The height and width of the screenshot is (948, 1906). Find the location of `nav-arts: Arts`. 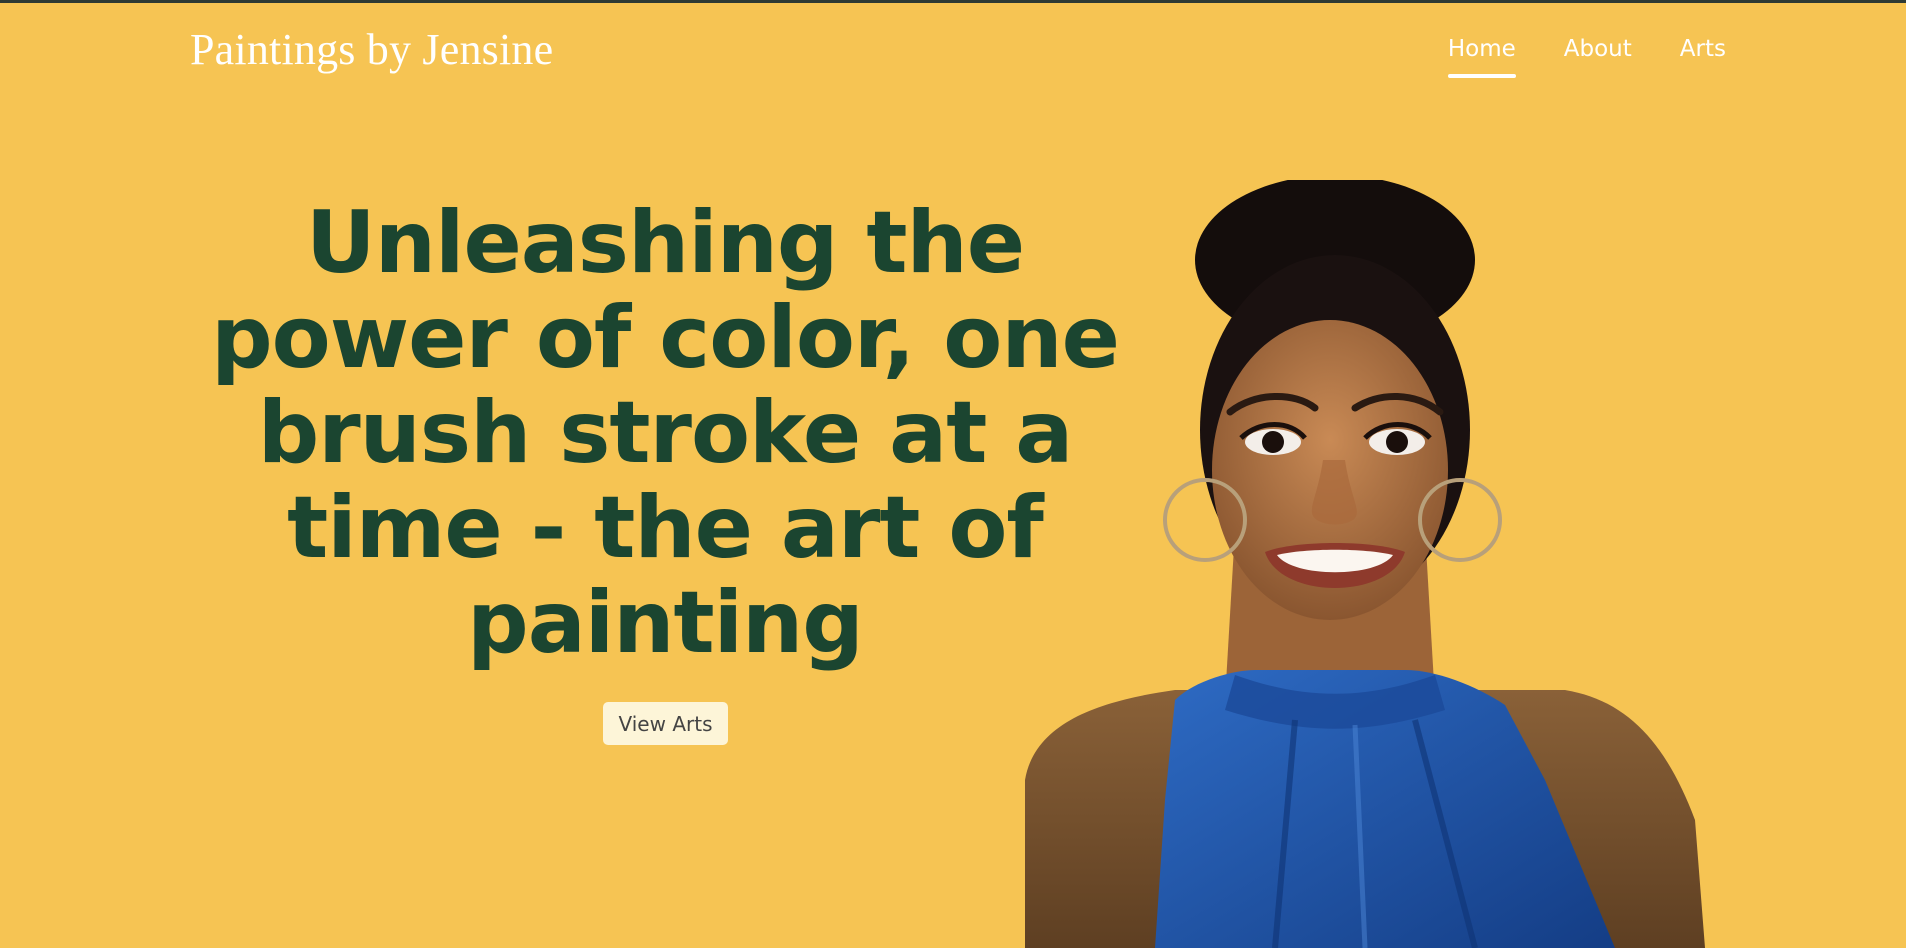

nav-arts: Arts is located at coordinates (1703, 56).